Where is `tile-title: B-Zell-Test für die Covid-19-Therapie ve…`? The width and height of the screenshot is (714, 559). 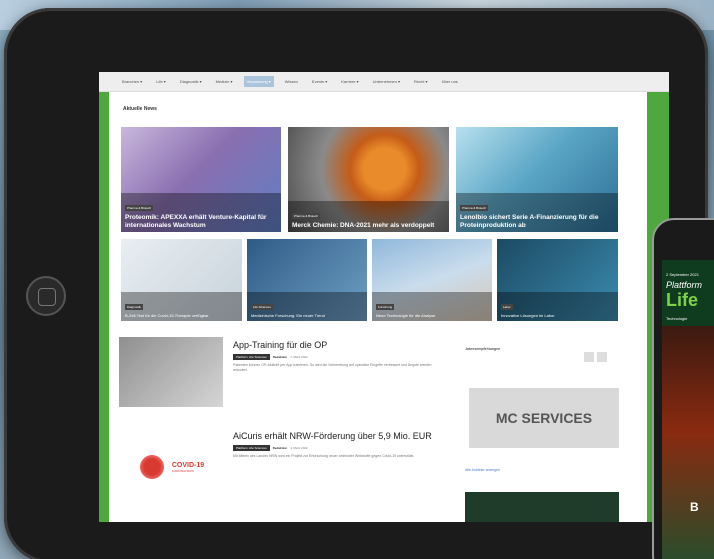 tile-title: B-Zell-Test für die Covid-19-Therapie ve… is located at coordinates (167, 315).